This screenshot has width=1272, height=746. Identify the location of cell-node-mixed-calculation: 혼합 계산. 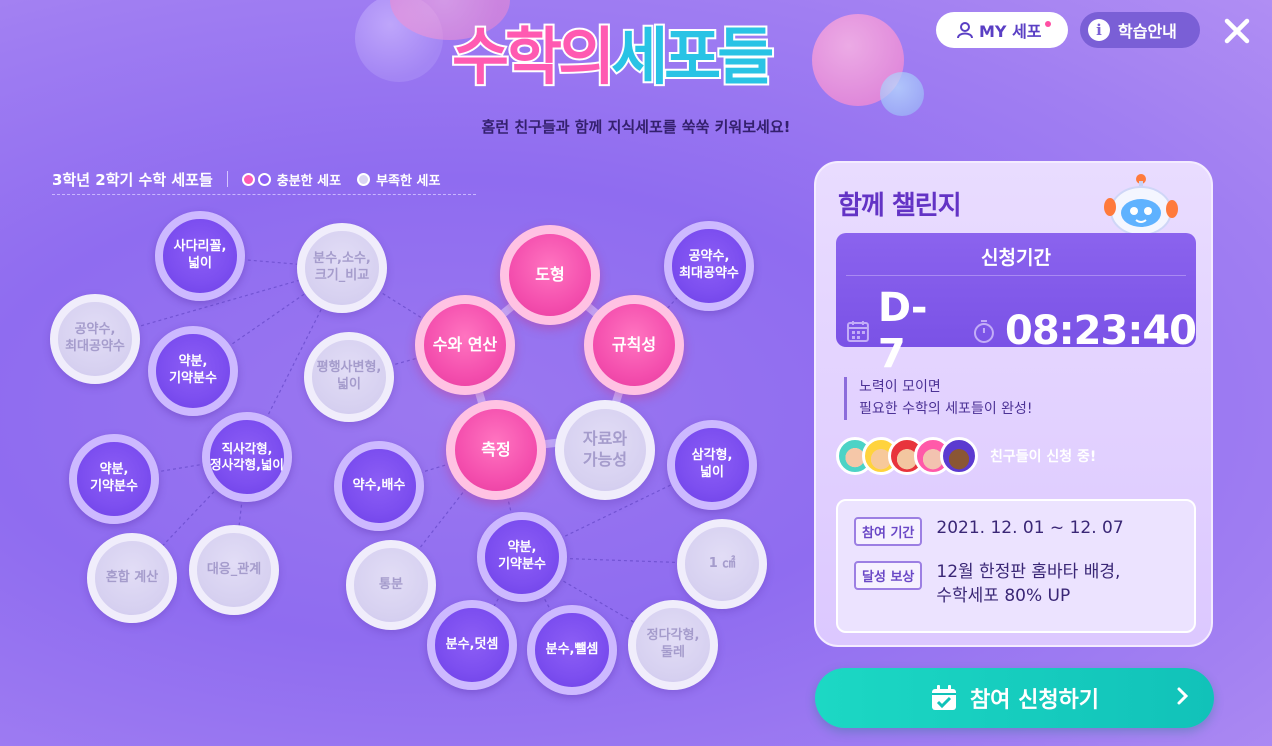
(132, 578).